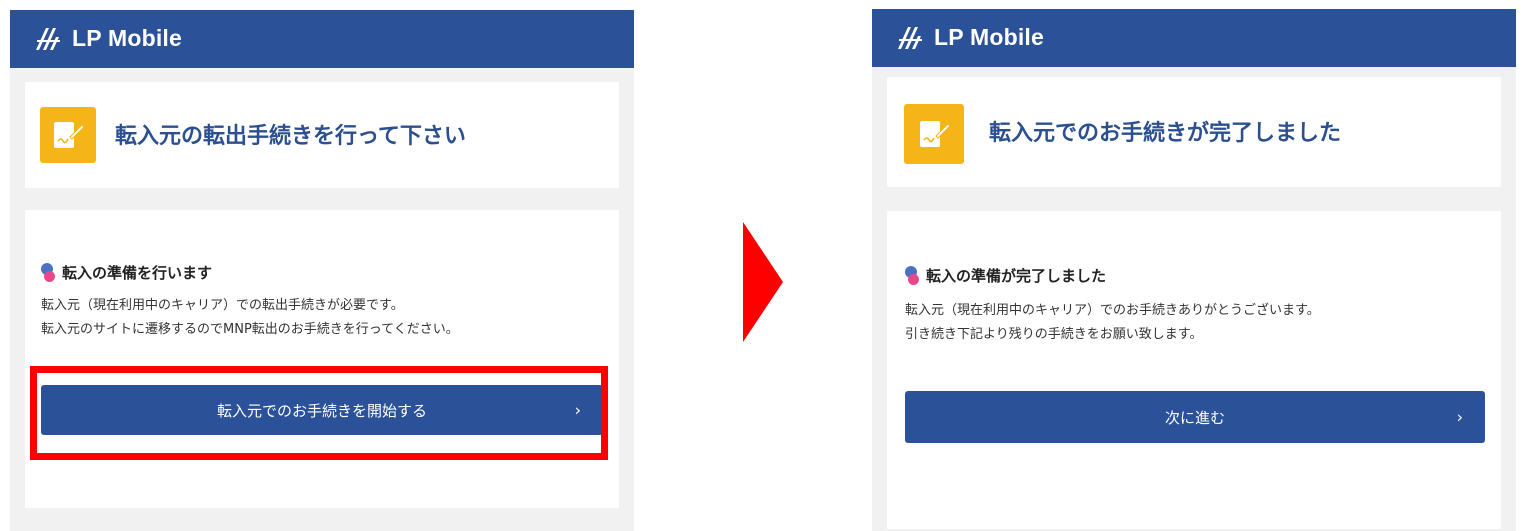 The width and height of the screenshot is (1523, 531). What do you see at coordinates (137, 273) in the screenshot?
I see `section-title: 転入の準備を行います` at bounding box center [137, 273].